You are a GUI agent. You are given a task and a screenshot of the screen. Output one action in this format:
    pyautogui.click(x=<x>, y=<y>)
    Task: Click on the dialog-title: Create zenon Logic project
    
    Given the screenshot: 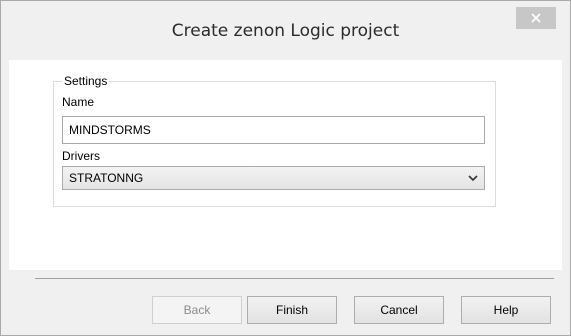 What is the action you would take?
    pyautogui.click(x=285, y=31)
    